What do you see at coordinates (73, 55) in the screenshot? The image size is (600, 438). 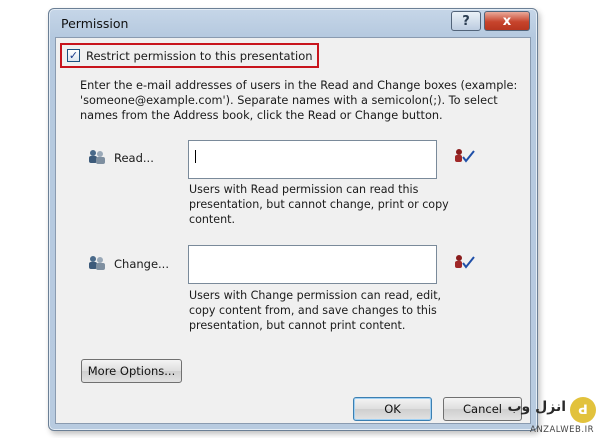 I see `restrict-permission-checkbox: ✓` at bounding box center [73, 55].